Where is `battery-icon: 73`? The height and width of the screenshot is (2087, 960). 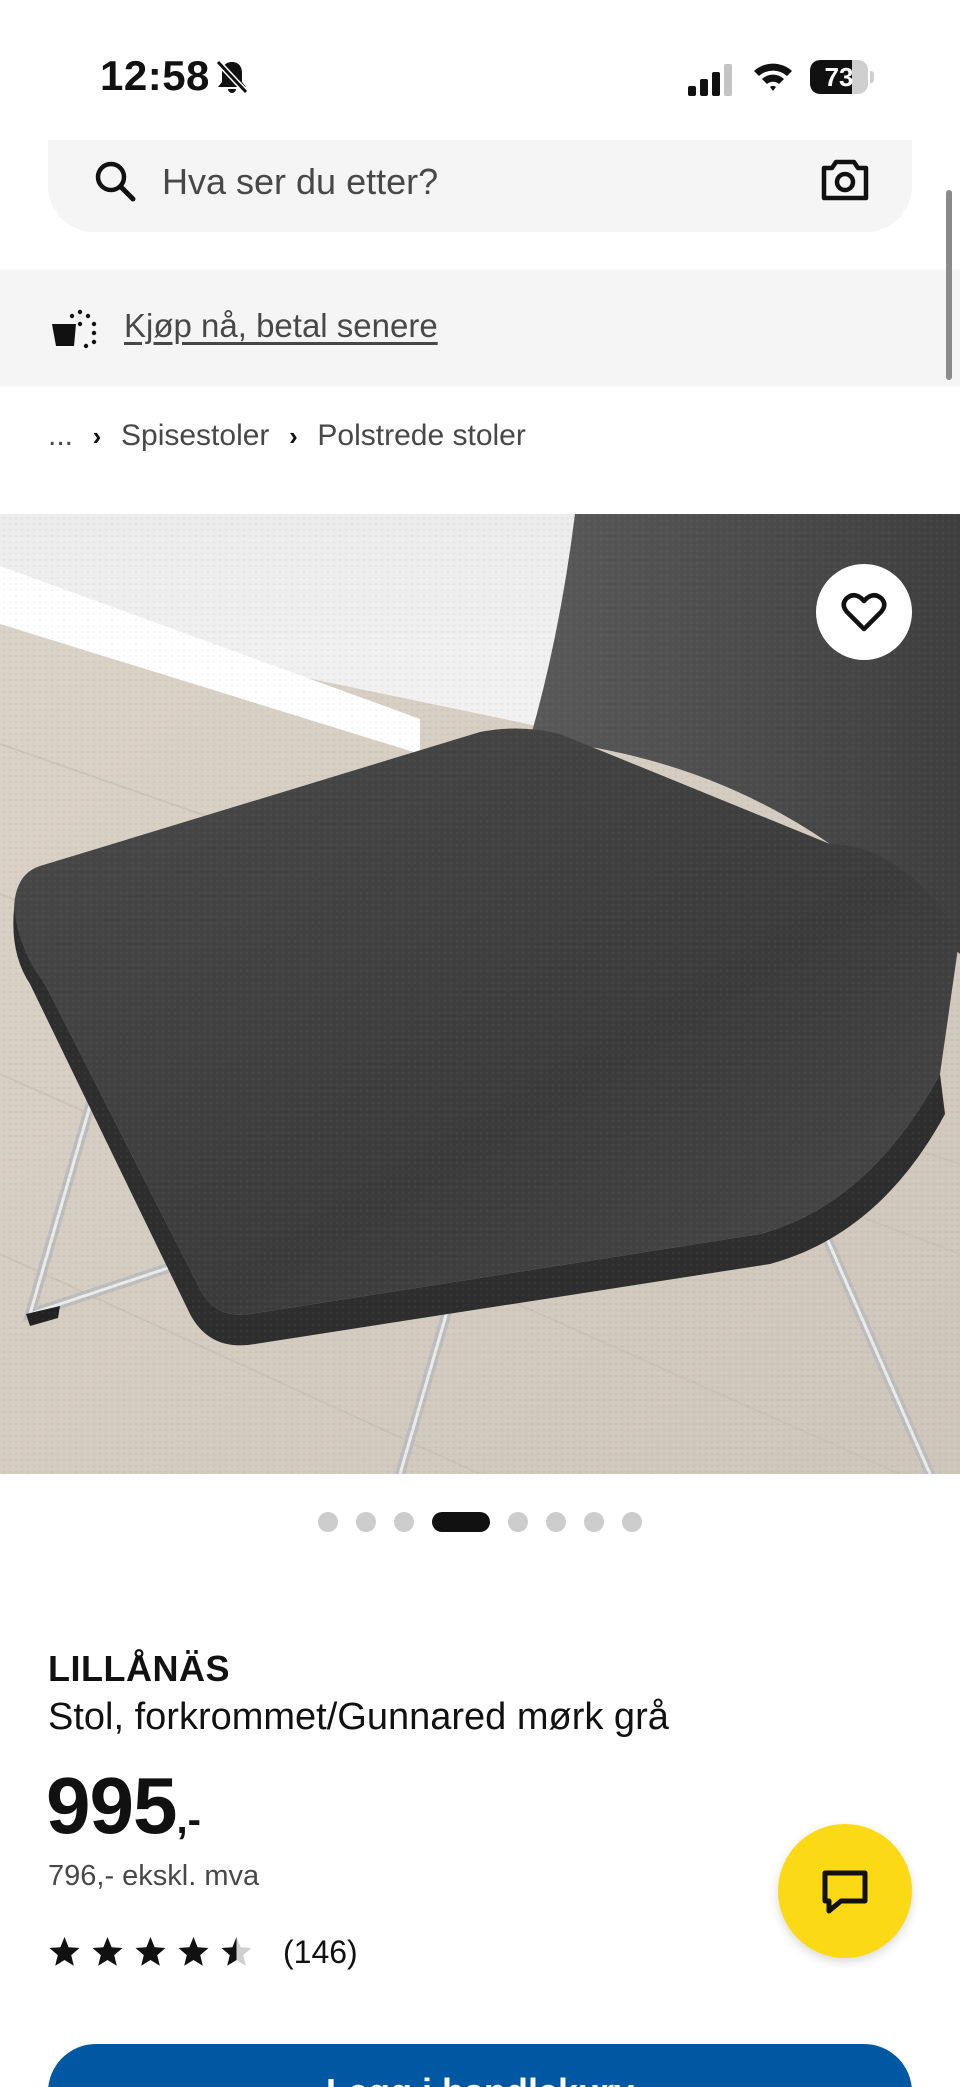 battery-icon: 73 is located at coordinates (842, 77).